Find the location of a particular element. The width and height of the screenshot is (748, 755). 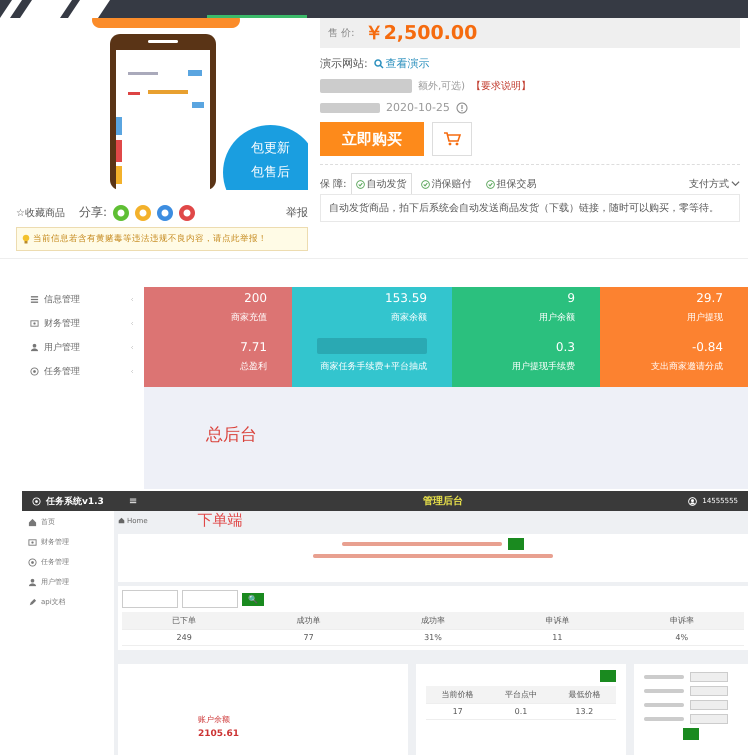

cart-button is located at coordinates (452, 139).